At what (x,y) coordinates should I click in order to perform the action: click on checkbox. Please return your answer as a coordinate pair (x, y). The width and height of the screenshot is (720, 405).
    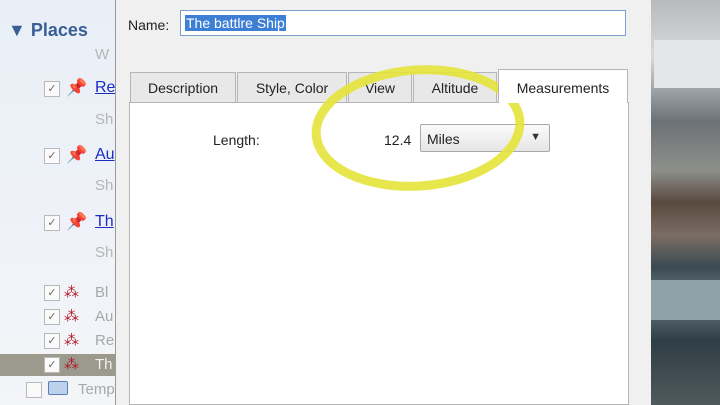
    Looking at the image, I should click on (34, 390).